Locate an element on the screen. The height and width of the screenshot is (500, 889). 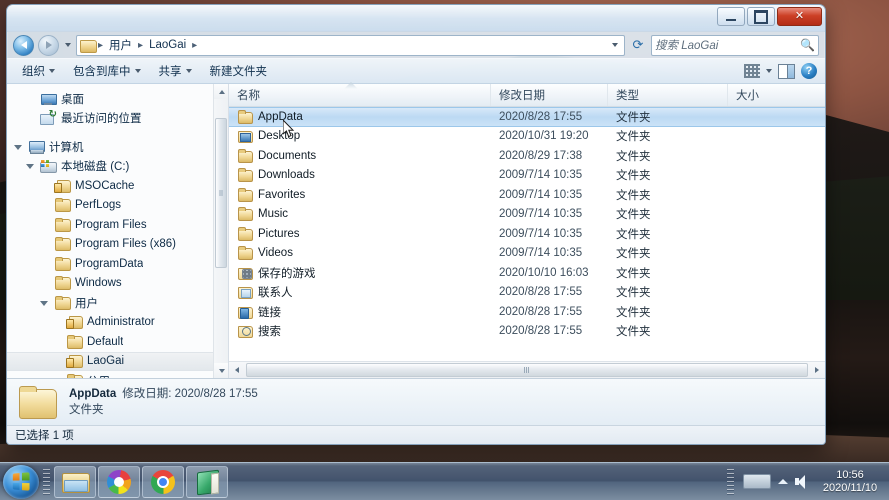
chevron-down-icon is located at coordinates (769, 71).